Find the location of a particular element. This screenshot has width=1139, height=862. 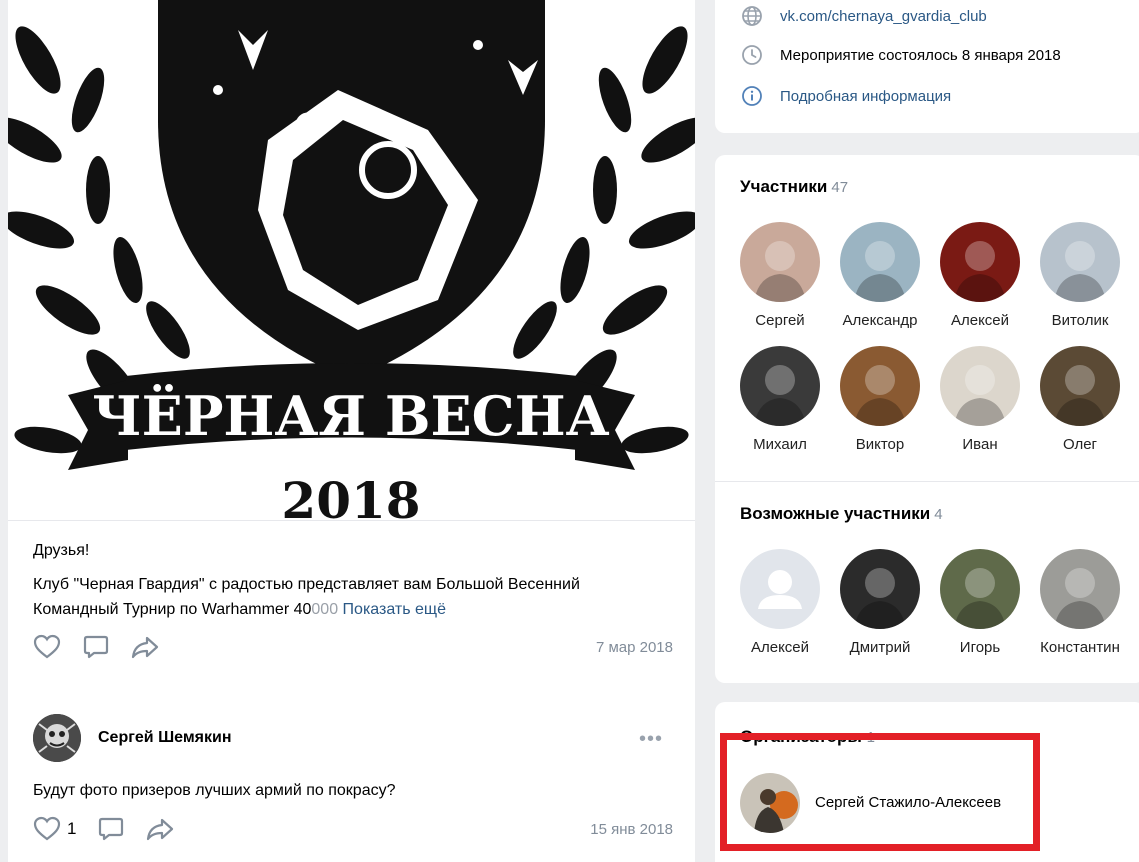

possible-member-item: Алексей is located at coordinates (780, 602).